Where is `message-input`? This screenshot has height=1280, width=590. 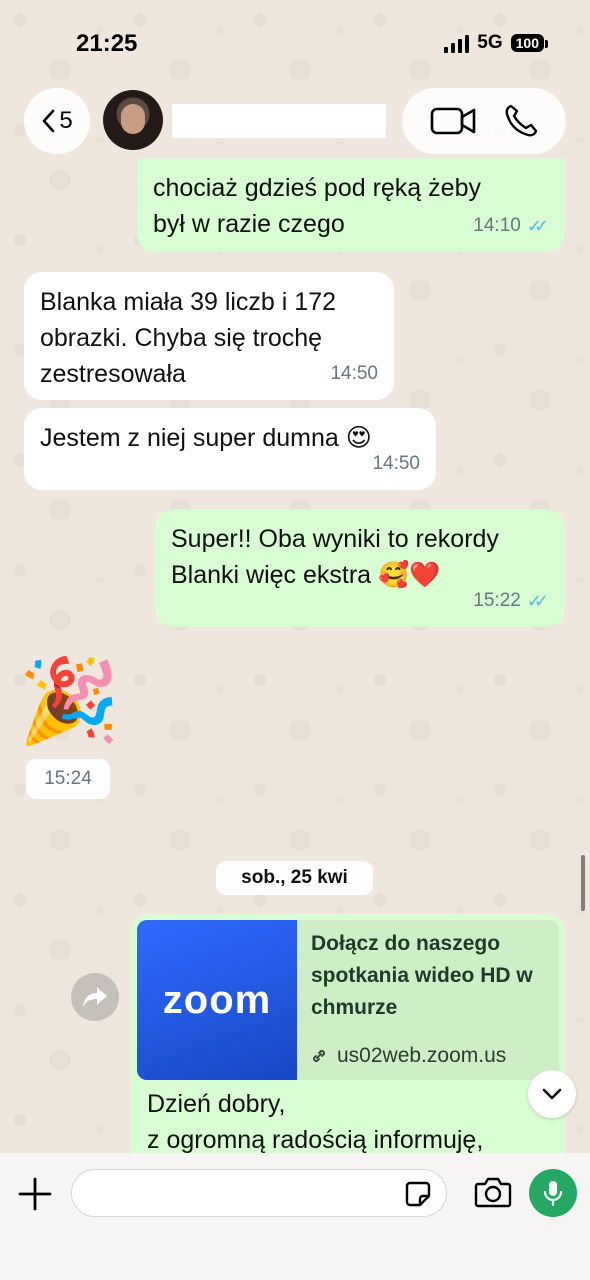
message-input is located at coordinates (259, 1193).